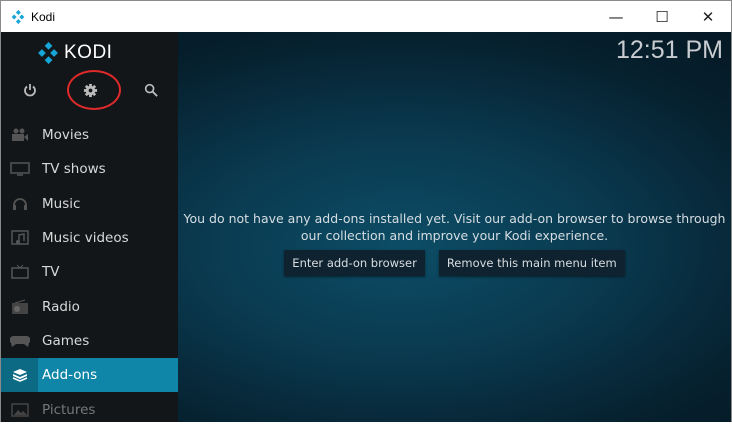 This screenshot has height=427, width=732. What do you see at coordinates (19, 169) in the screenshot?
I see `monitor-icon` at bounding box center [19, 169].